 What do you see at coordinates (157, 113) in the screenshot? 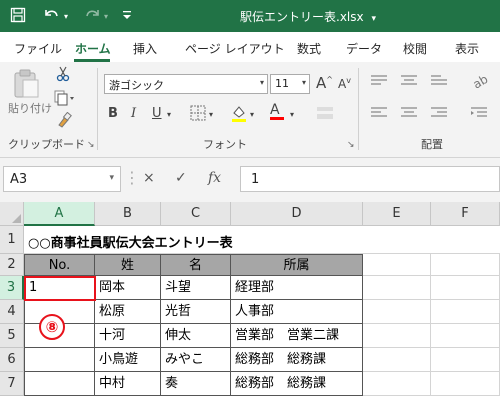
I see `underline-button: U` at bounding box center [157, 113].